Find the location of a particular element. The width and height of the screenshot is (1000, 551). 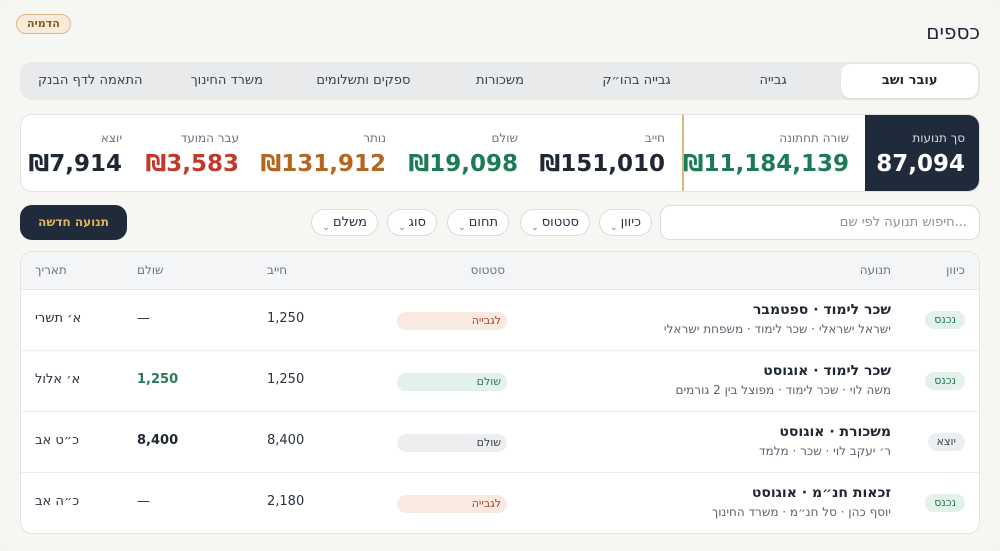

stat-overdue-label: עבר המועד is located at coordinates (209, 138).